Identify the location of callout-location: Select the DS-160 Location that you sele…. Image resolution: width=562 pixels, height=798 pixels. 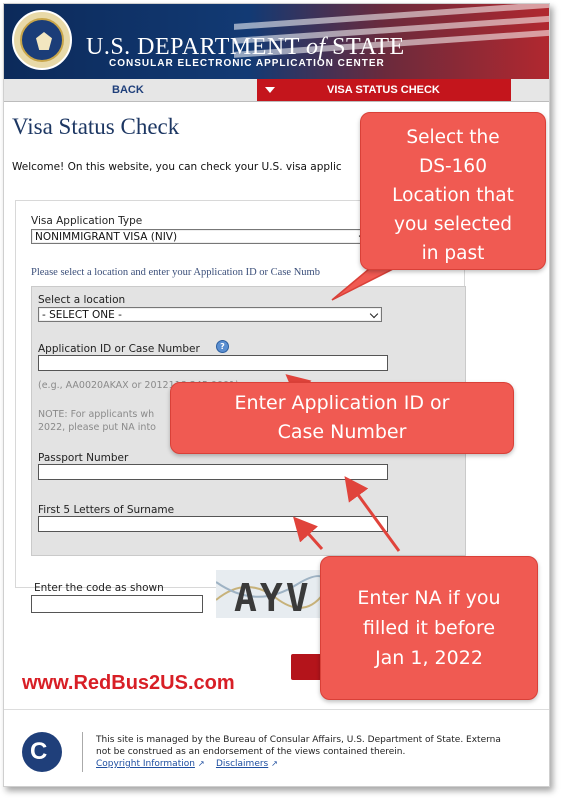
(453, 191).